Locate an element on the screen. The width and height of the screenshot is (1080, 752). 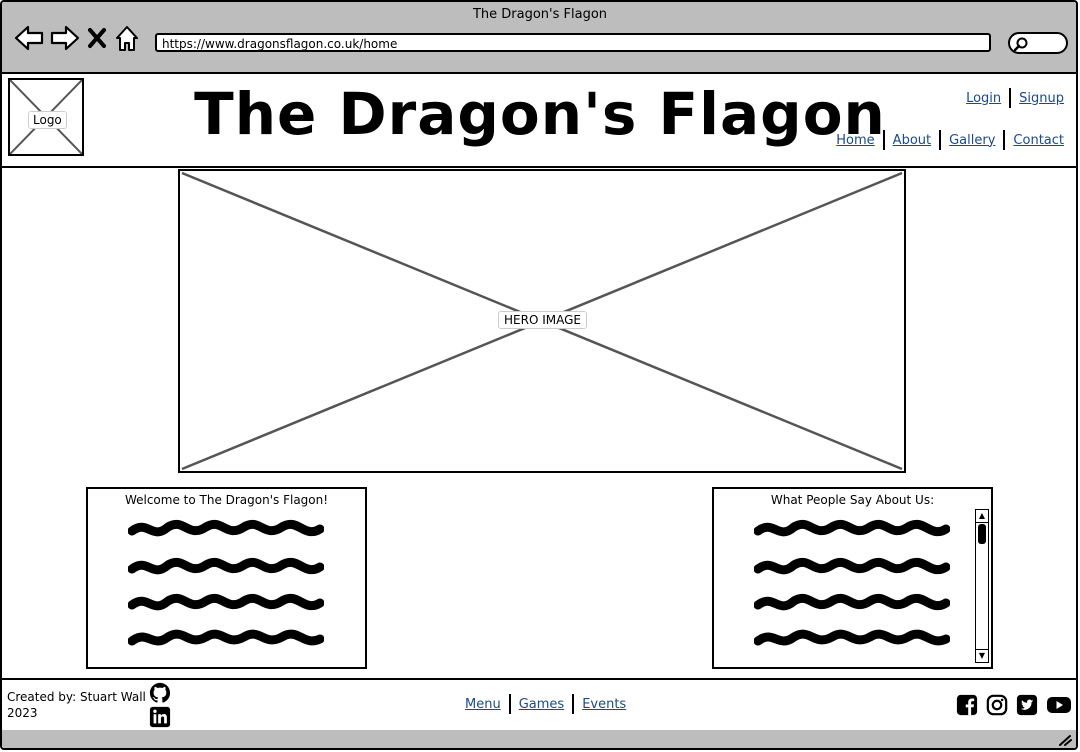
welcome-title: Welcome to The Dragon's Flagon! is located at coordinates (226, 500).